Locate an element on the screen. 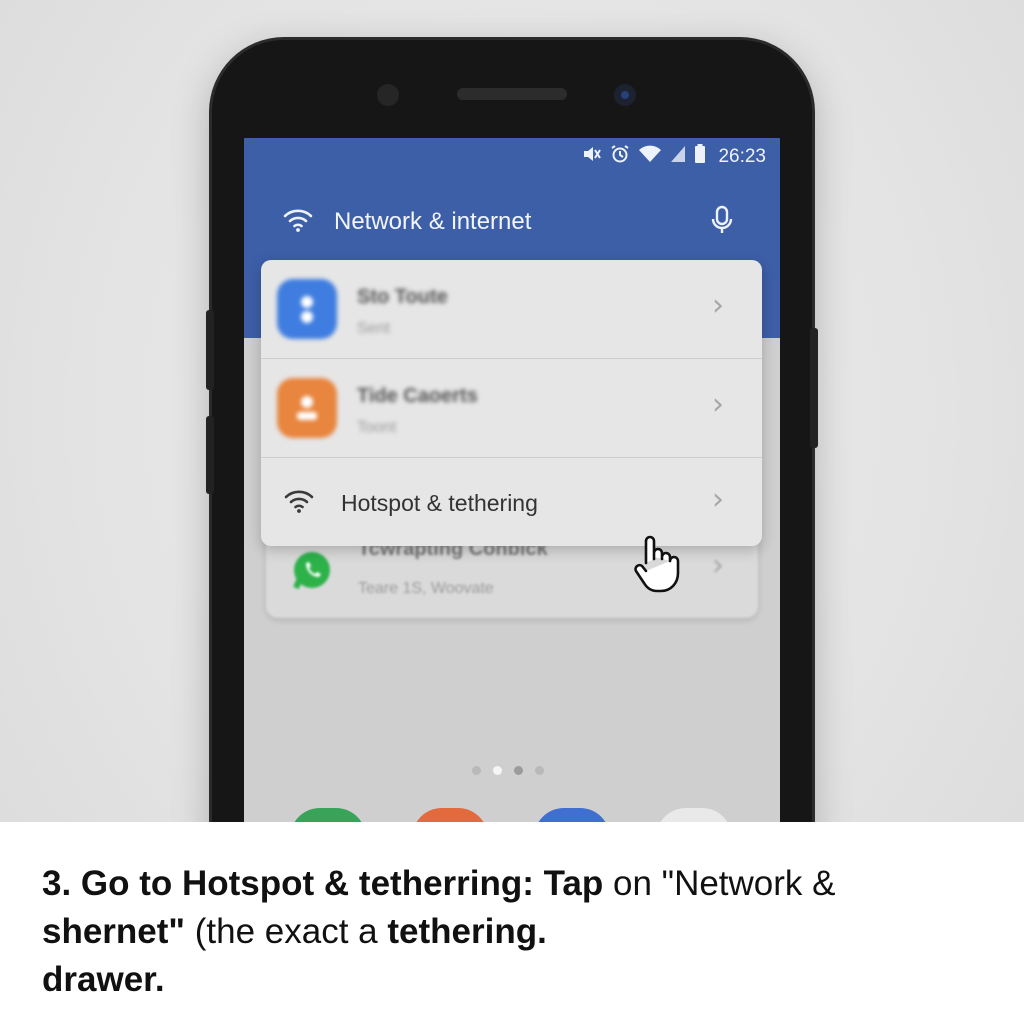  battery-icon is located at coordinates (700, 157).